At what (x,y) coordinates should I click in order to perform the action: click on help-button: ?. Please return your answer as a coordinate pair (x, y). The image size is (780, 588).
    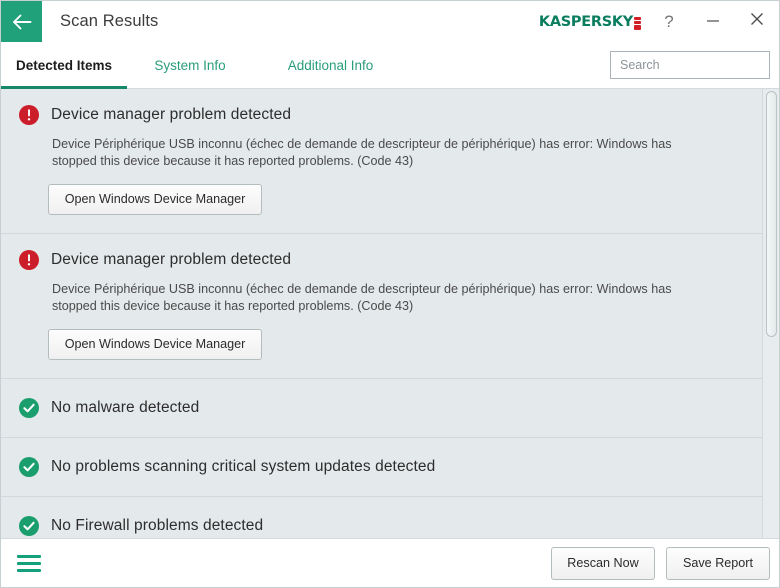
    Looking at the image, I should click on (669, 21).